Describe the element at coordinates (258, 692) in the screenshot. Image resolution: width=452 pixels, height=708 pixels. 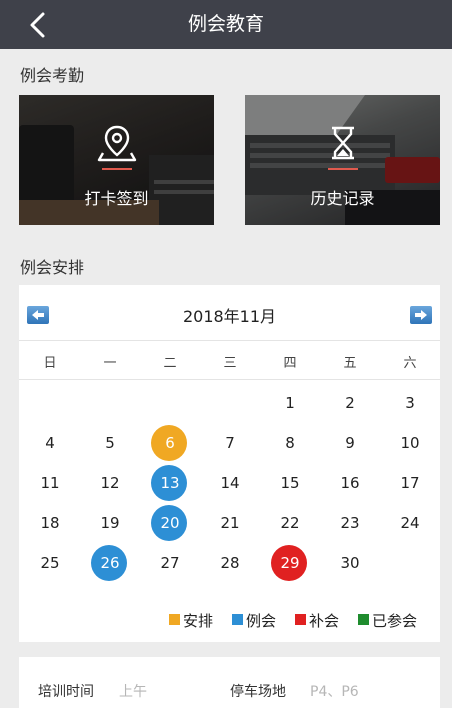
I see `parking-label: 停车场地` at that location.